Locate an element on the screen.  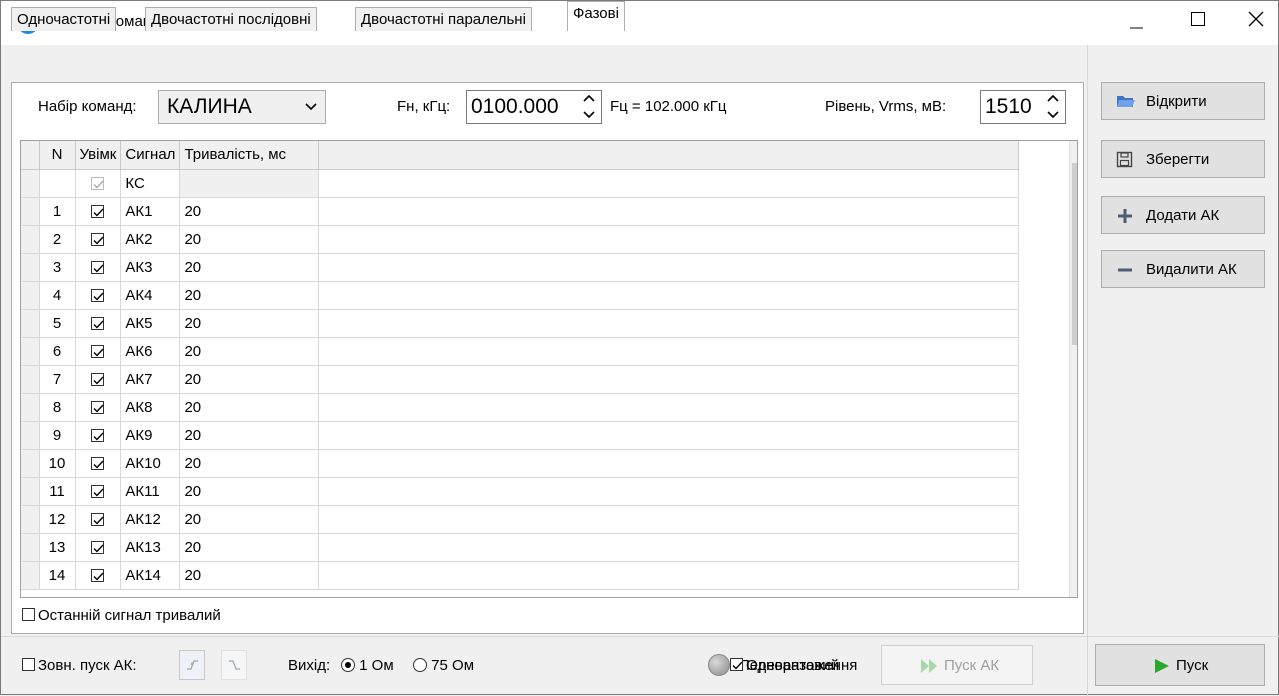
falling-edge-button is located at coordinates (234, 665).